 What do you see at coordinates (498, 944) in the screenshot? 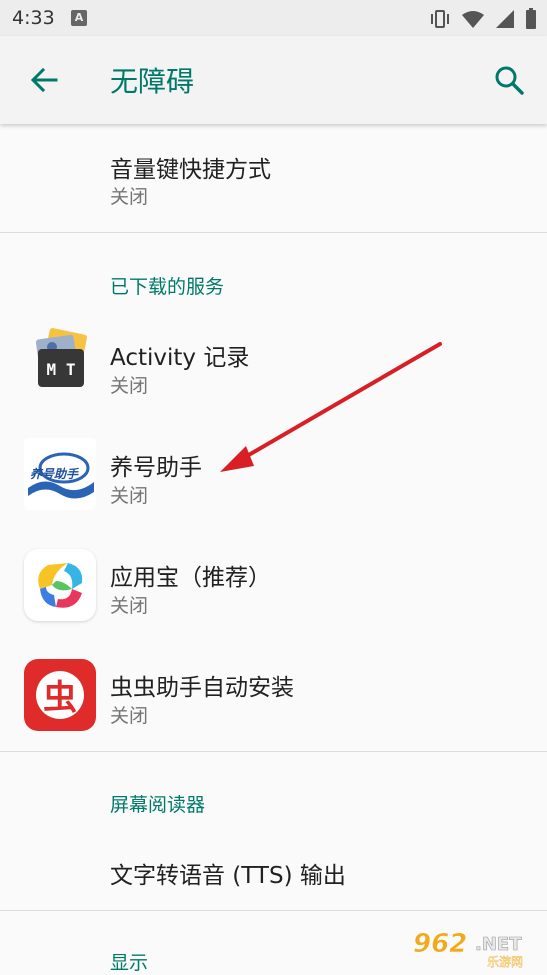
I see `svg-text: .NET` at bounding box center [498, 944].